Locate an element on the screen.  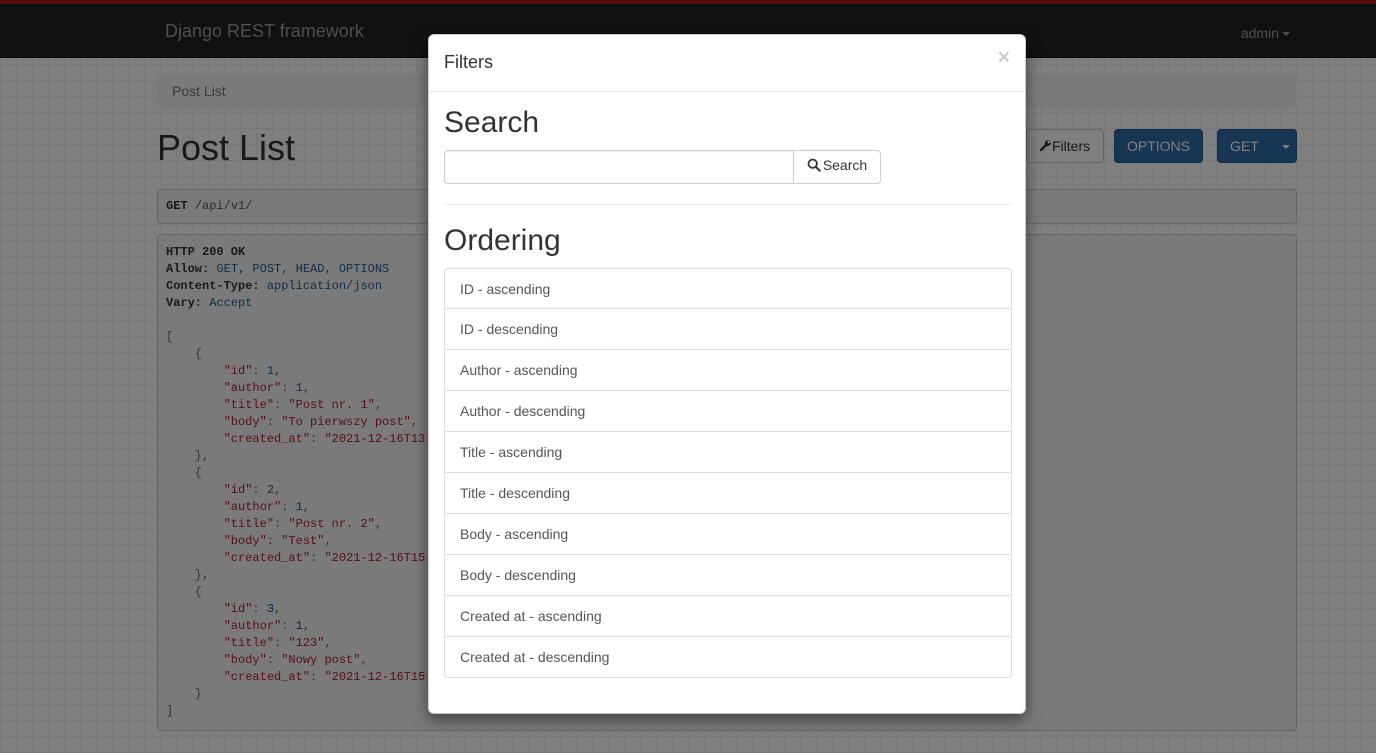
ordering-option: Author - descending is located at coordinates (728, 411).